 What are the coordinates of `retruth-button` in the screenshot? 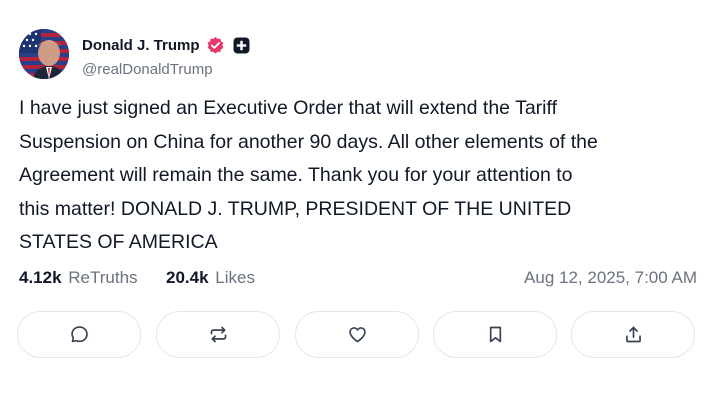 It's located at (218, 334).